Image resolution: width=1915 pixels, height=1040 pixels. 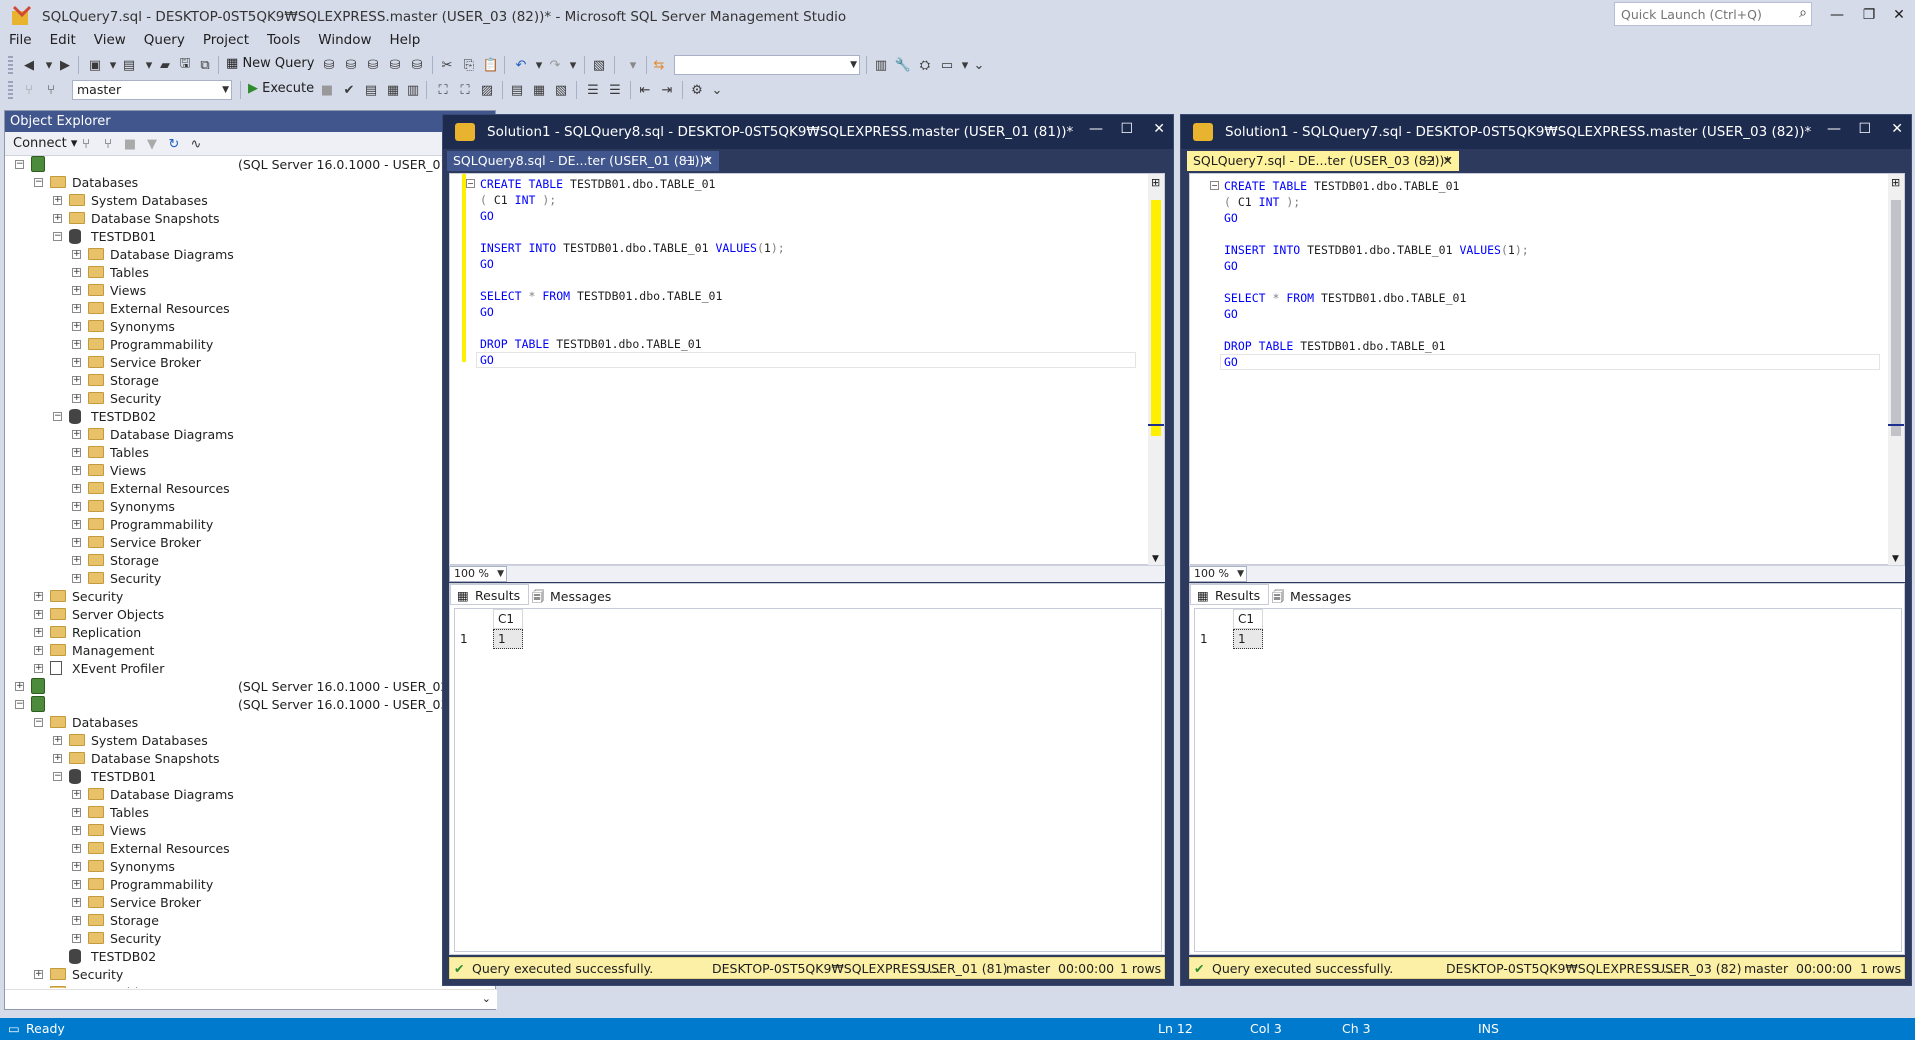 What do you see at coordinates (573, 65) in the screenshot?
I see `dropdown-icon: ▾` at bounding box center [573, 65].